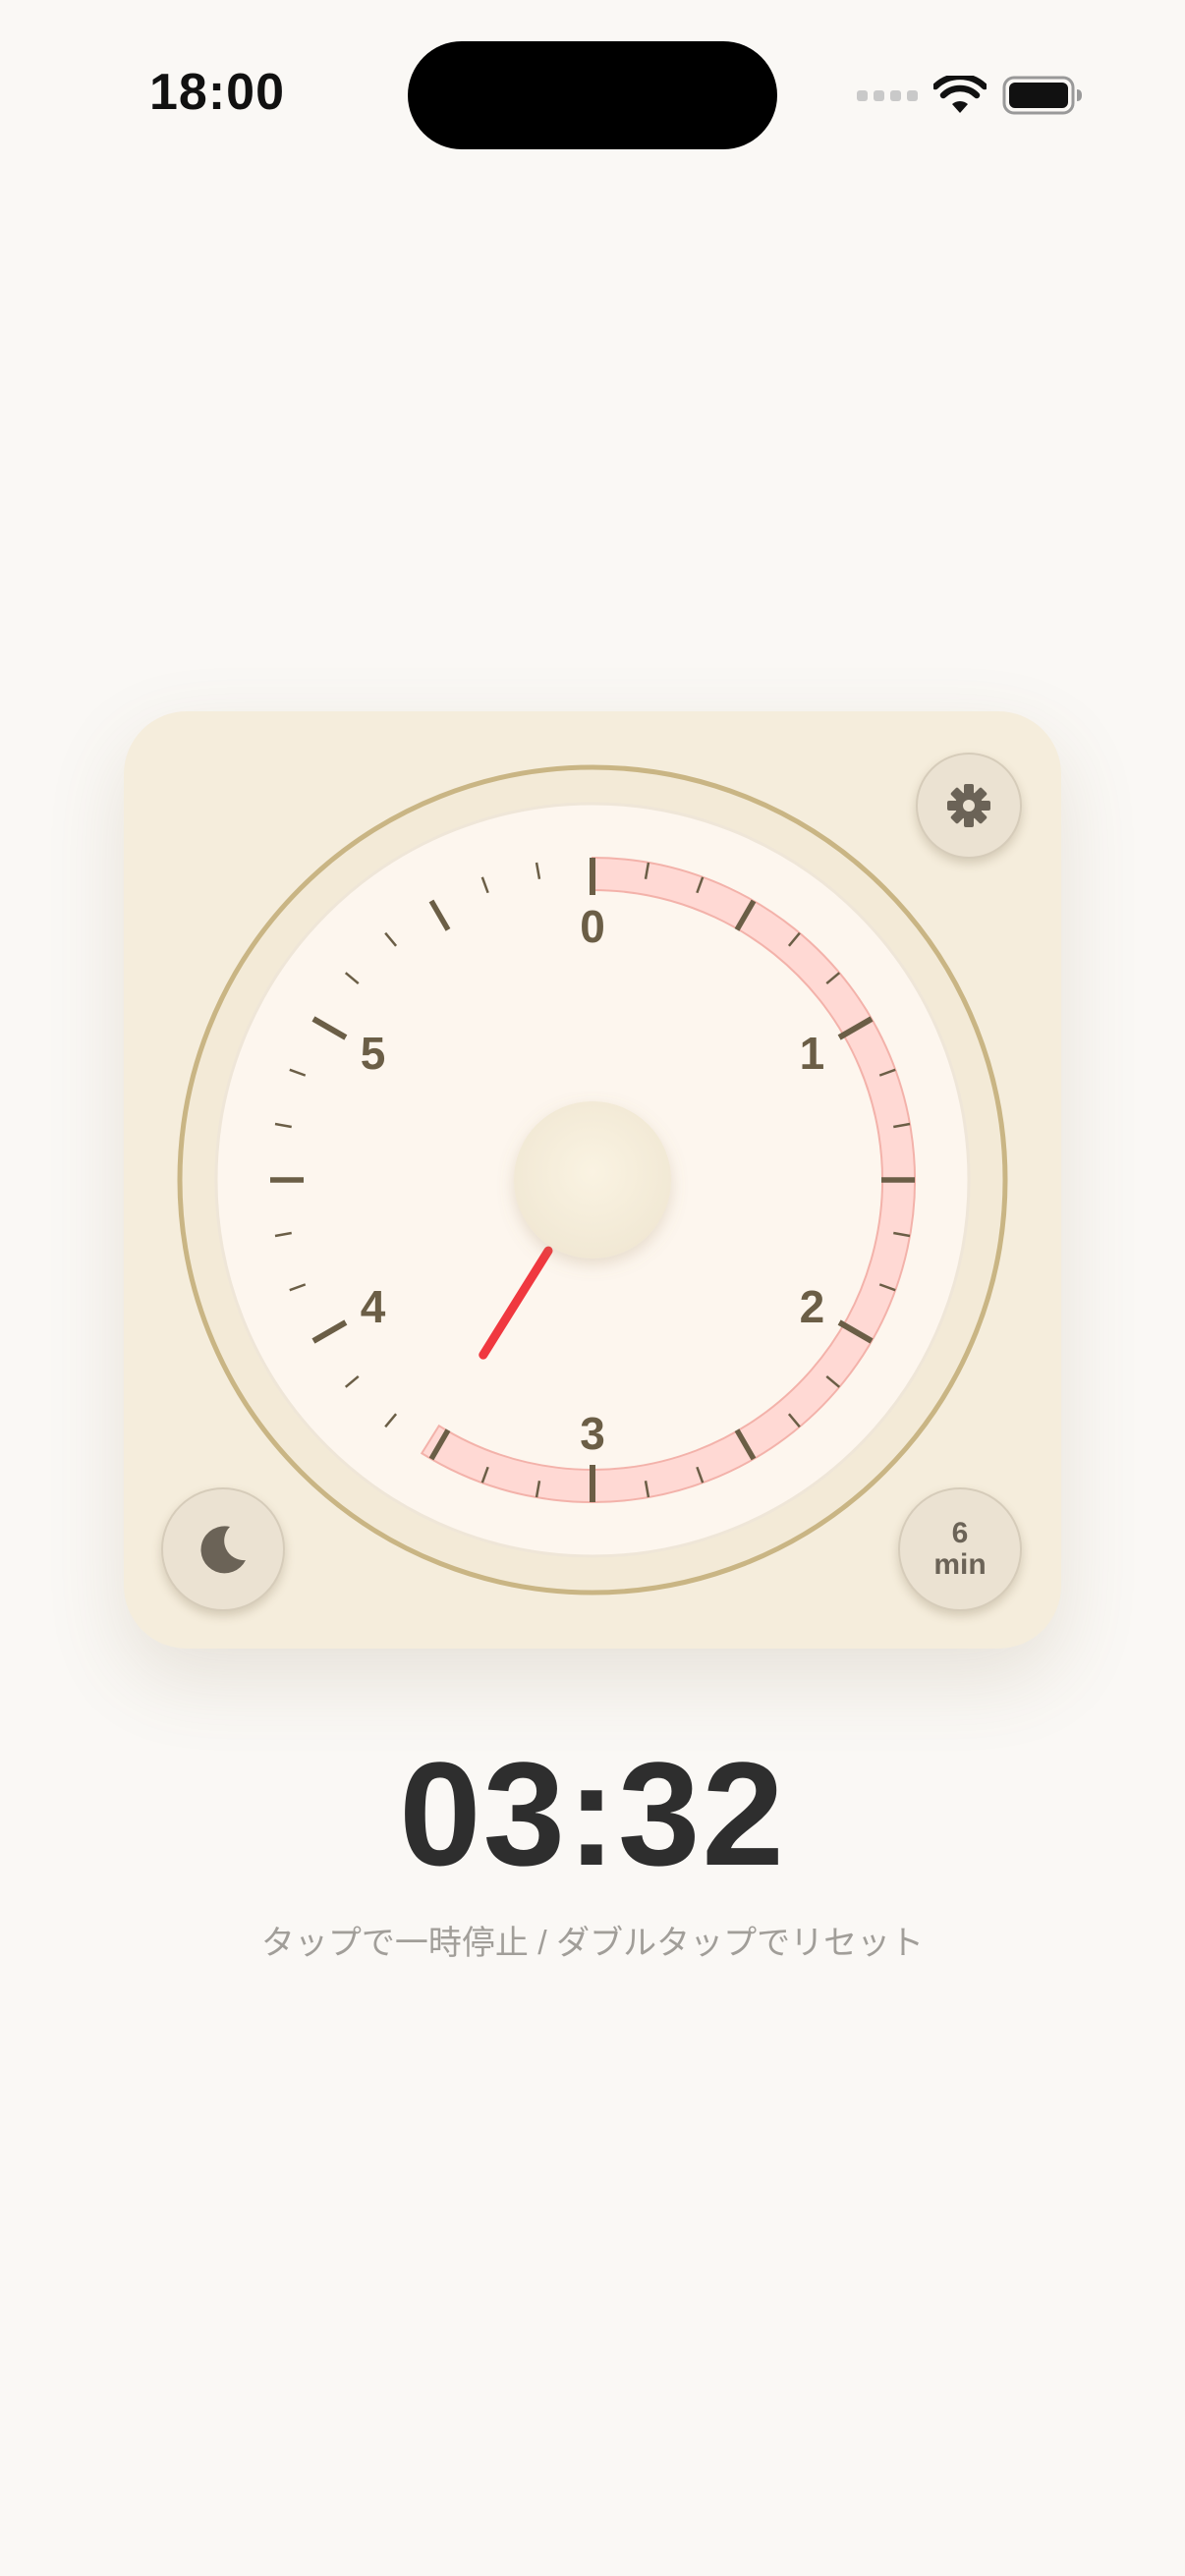 The width and height of the screenshot is (1185, 2576). What do you see at coordinates (1042, 95) in the screenshot?
I see `battery-icon` at bounding box center [1042, 95].